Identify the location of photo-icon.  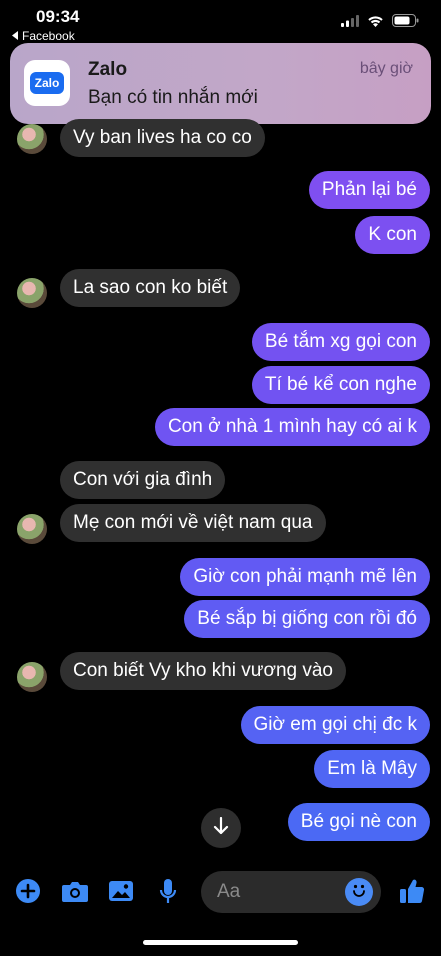
(121, 893).